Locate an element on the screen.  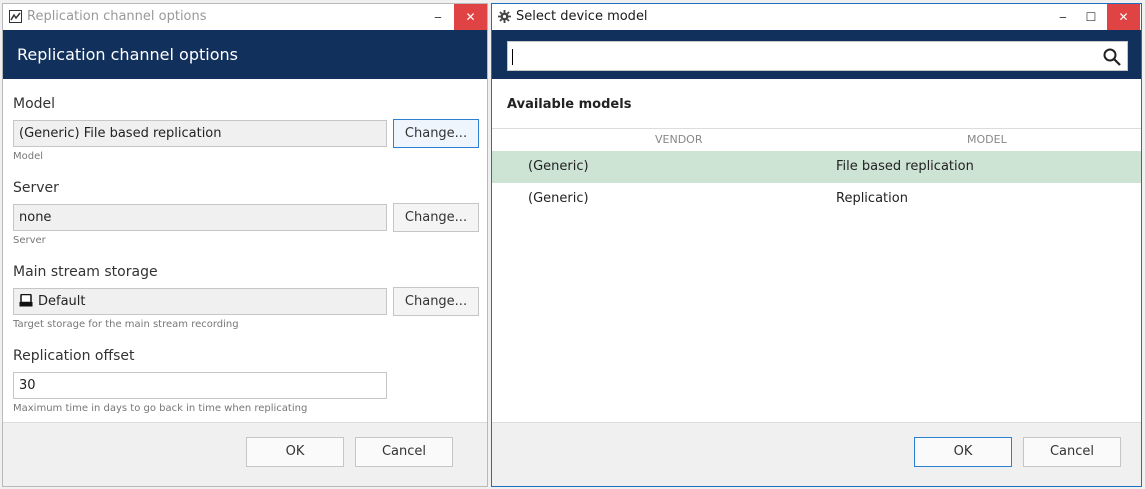
gear-icon is located at coordinates (504, 16).